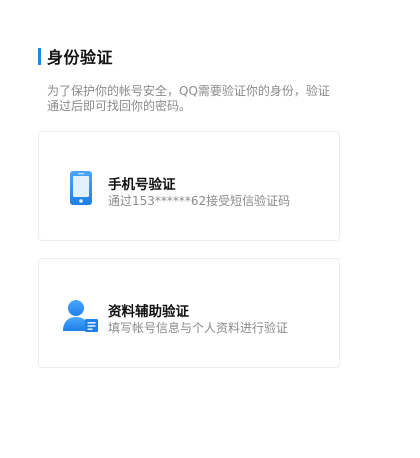  I want to click on description-line-1: 为了保护你的帐号安全，QQ需要验证你的身份，验证, so click(188, 91).